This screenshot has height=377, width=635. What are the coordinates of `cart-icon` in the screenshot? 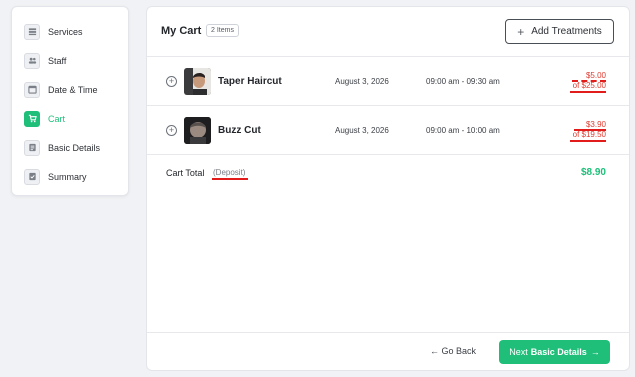 It's located at (32, 118).